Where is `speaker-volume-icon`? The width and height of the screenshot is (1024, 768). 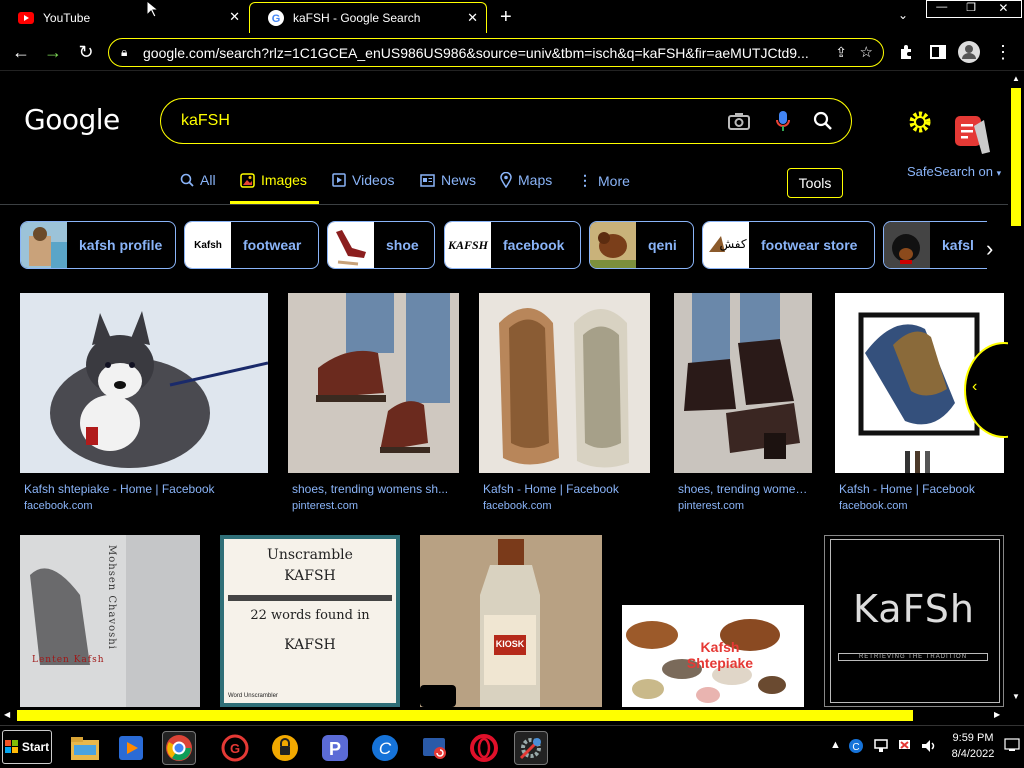 speaker-volume-icon is located at coordinates (929, 746).